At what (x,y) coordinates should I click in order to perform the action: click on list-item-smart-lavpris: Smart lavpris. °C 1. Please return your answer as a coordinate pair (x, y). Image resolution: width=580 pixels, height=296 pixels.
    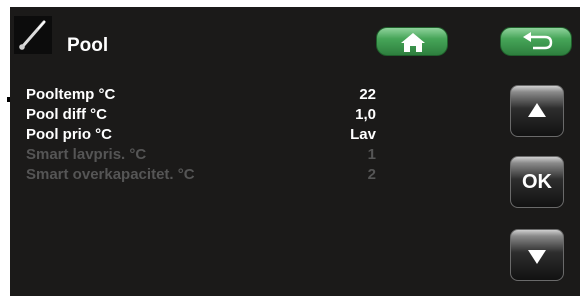
    Looking at the image, I should click on (201, 155).